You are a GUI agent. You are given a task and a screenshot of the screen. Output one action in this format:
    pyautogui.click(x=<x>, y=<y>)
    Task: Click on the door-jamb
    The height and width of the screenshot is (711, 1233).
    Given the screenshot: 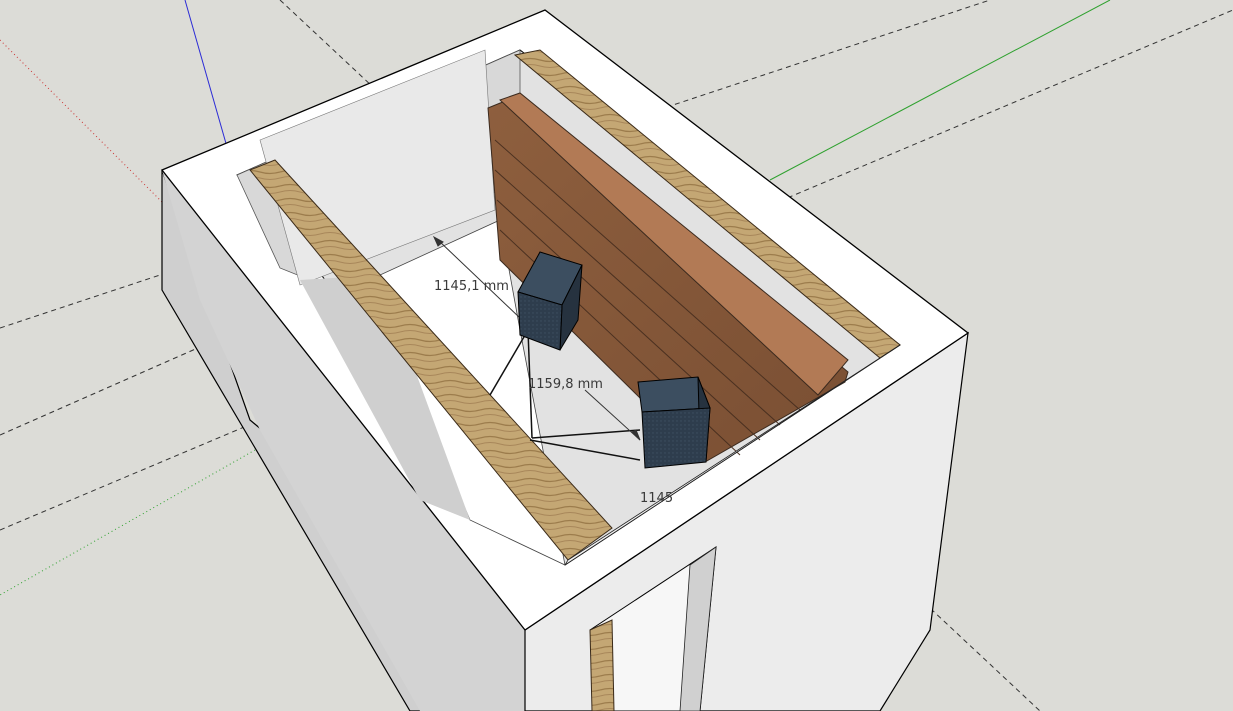 What is the action you would take?
    pyautogui.click(x=602, y=665)
    